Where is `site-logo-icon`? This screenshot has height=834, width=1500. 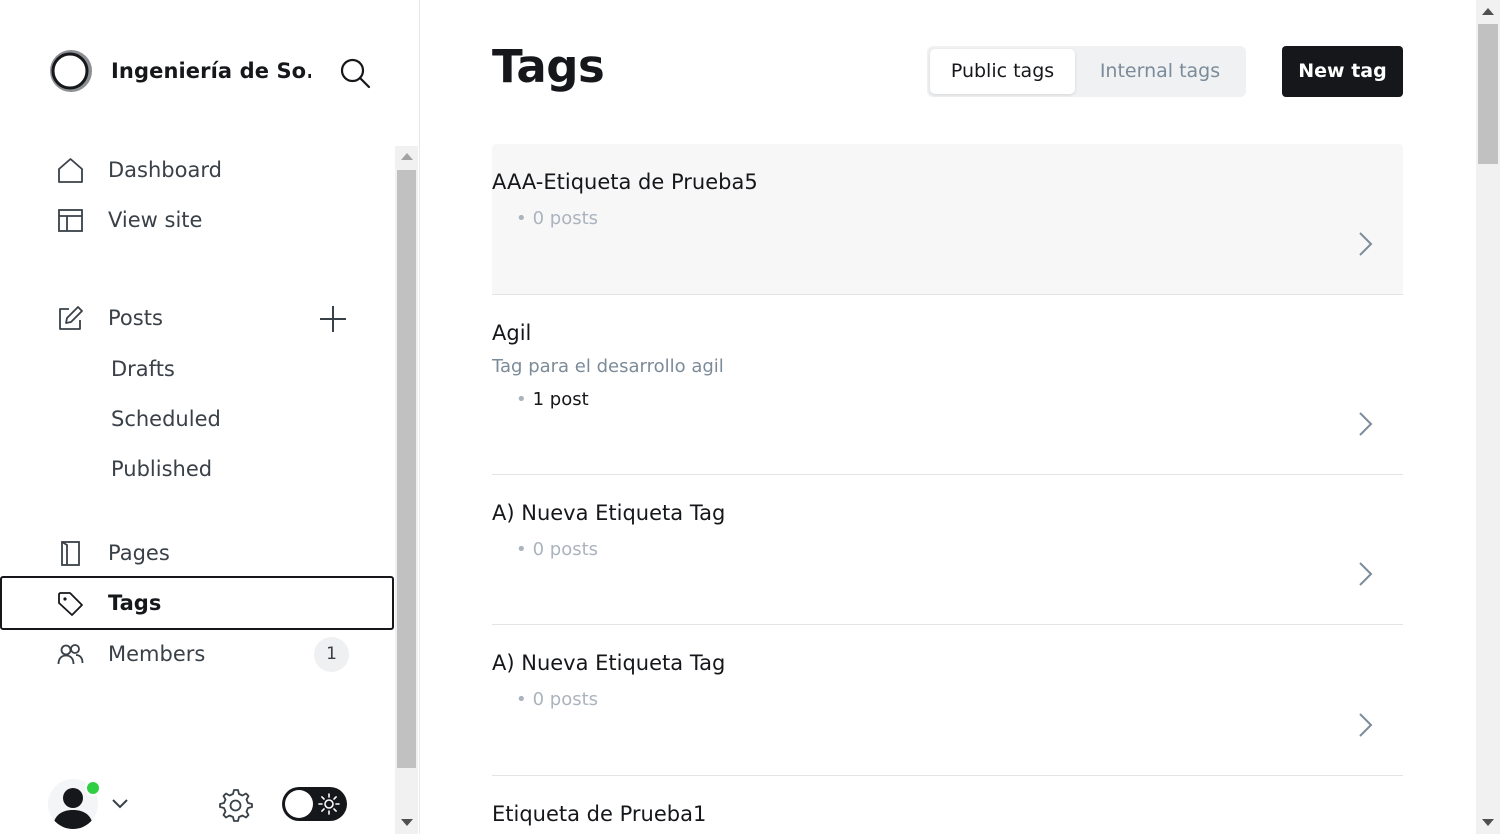 site-logo-icon is located at coordinates (71, 71).